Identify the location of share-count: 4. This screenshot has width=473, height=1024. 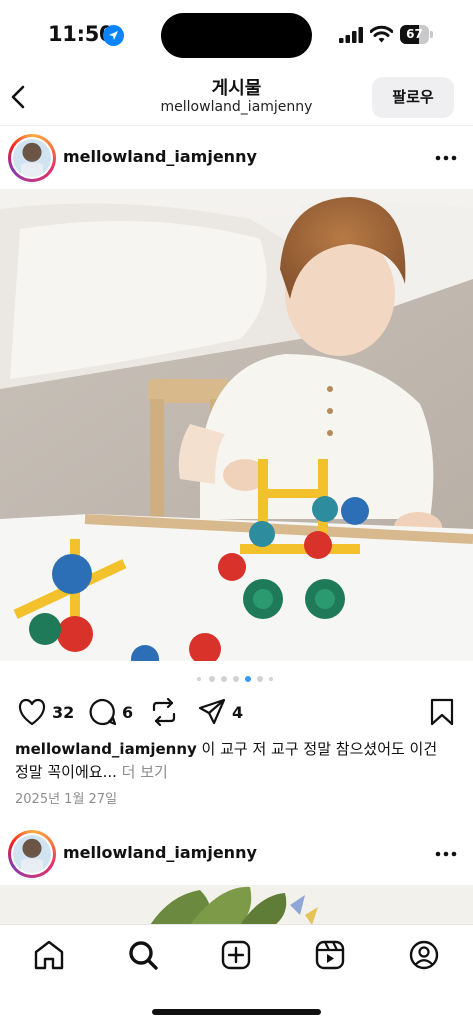
(237, 712).